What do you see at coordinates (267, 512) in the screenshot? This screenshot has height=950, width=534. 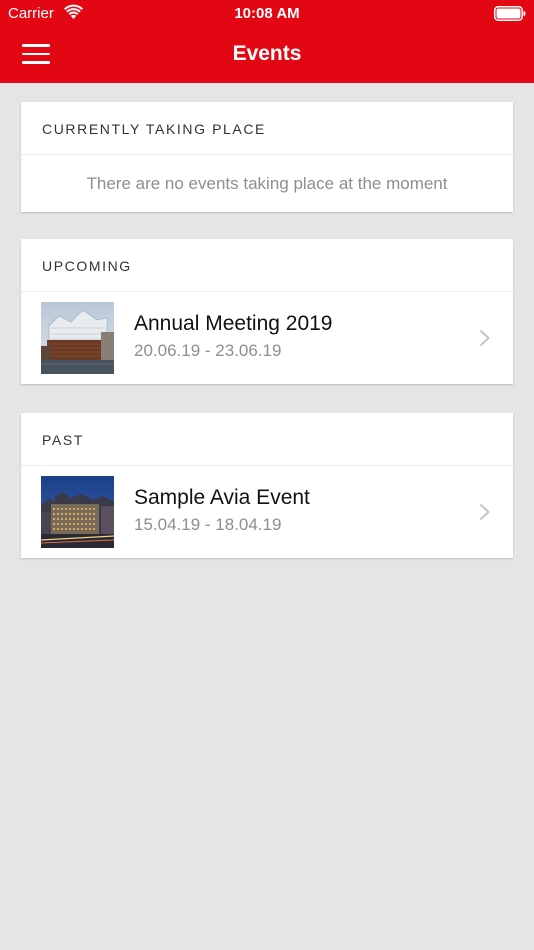 I see `event-row-sample-avia: Sample Avia Event 15.04.19 - 18.04.19` at bounding box center [267, 512].